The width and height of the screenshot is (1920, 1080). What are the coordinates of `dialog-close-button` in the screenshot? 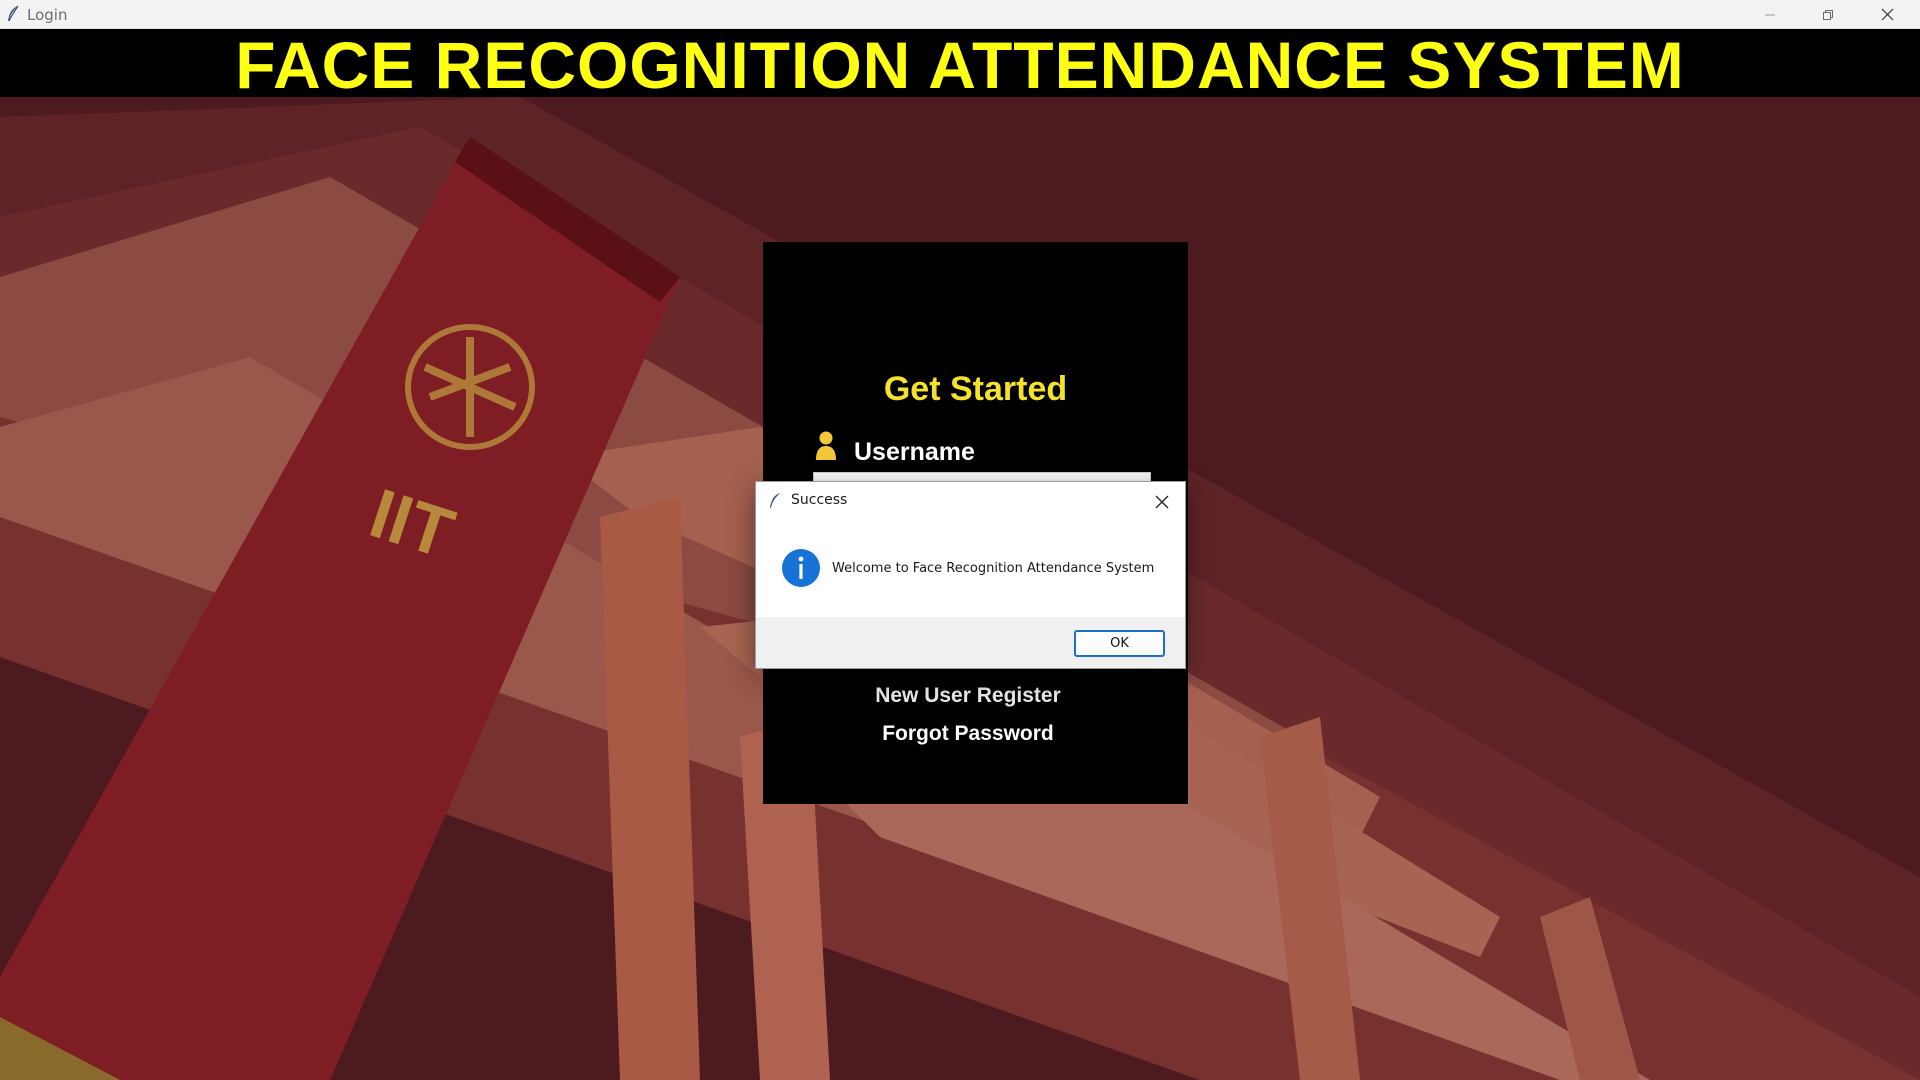 It's located at (1162, 502).